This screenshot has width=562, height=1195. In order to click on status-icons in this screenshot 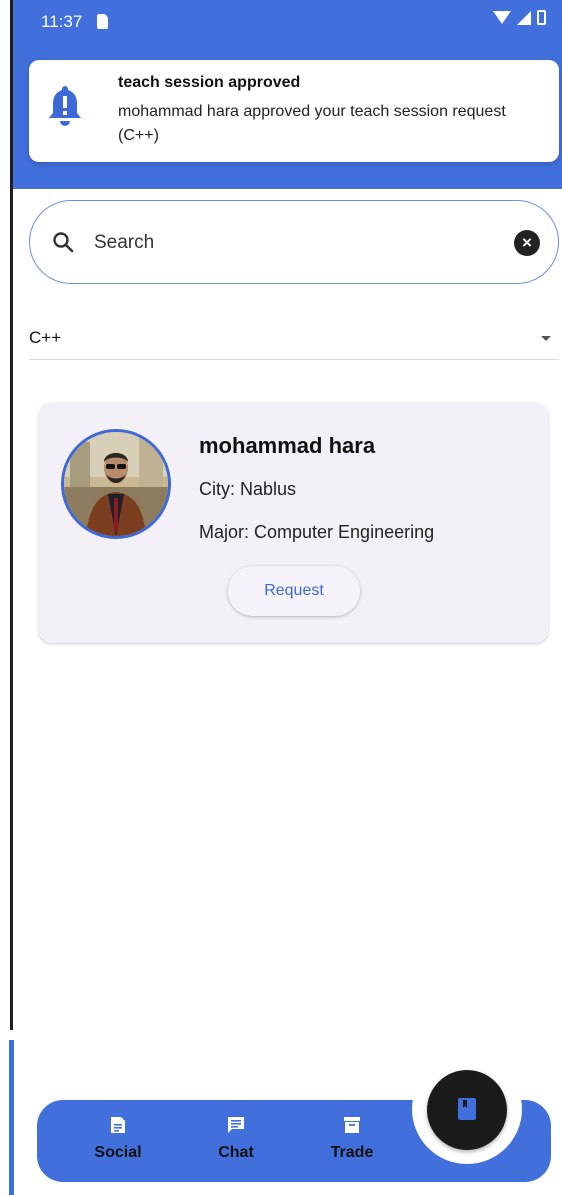, I will do `click(519, 17)`.